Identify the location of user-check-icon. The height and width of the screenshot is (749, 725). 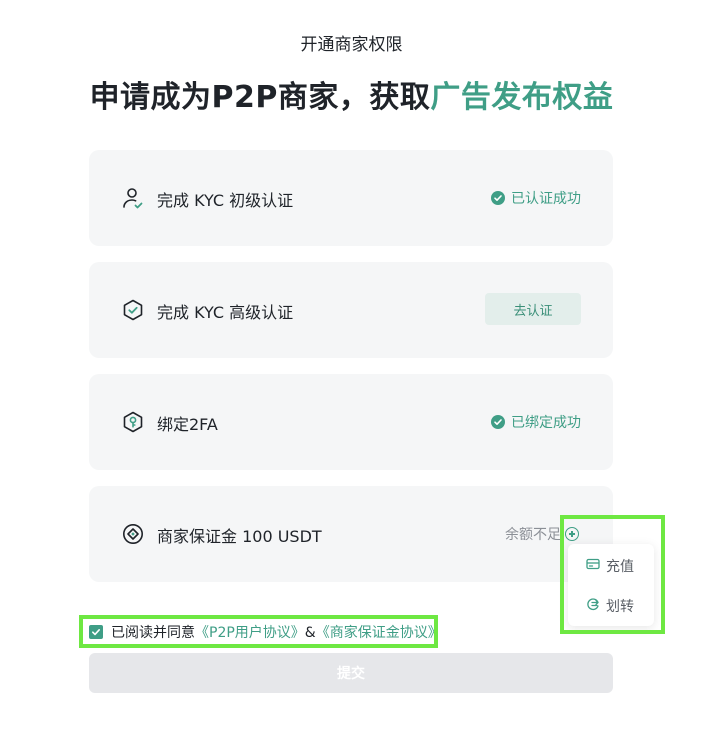
(133, 198).